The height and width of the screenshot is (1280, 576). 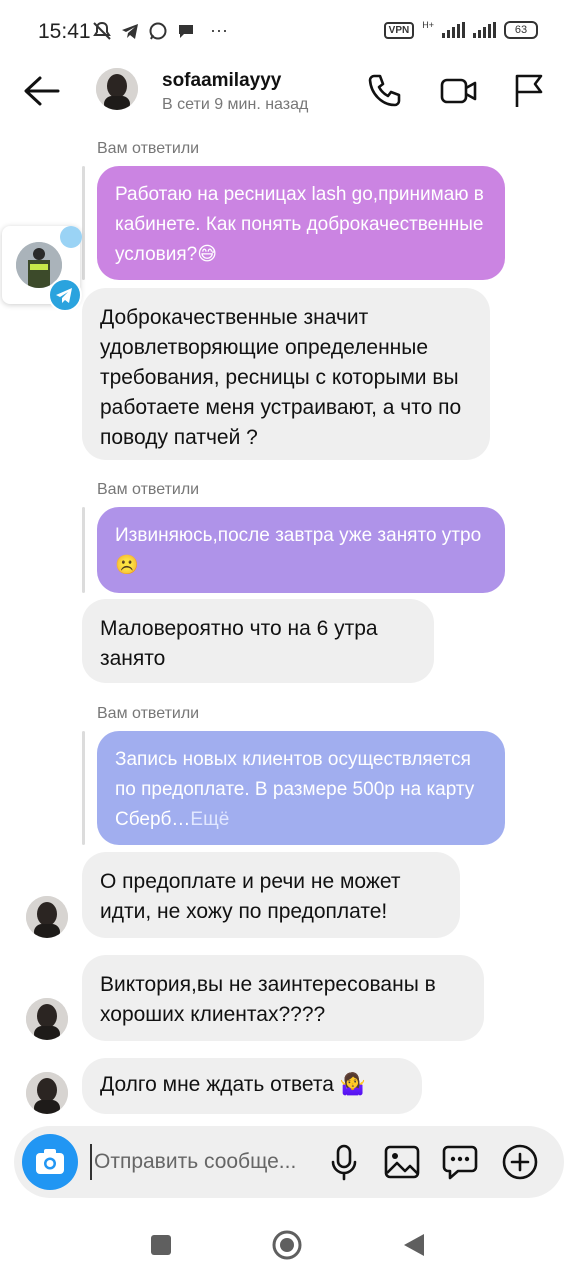 I want to click on camera-button, so click(x=50, y=1162).